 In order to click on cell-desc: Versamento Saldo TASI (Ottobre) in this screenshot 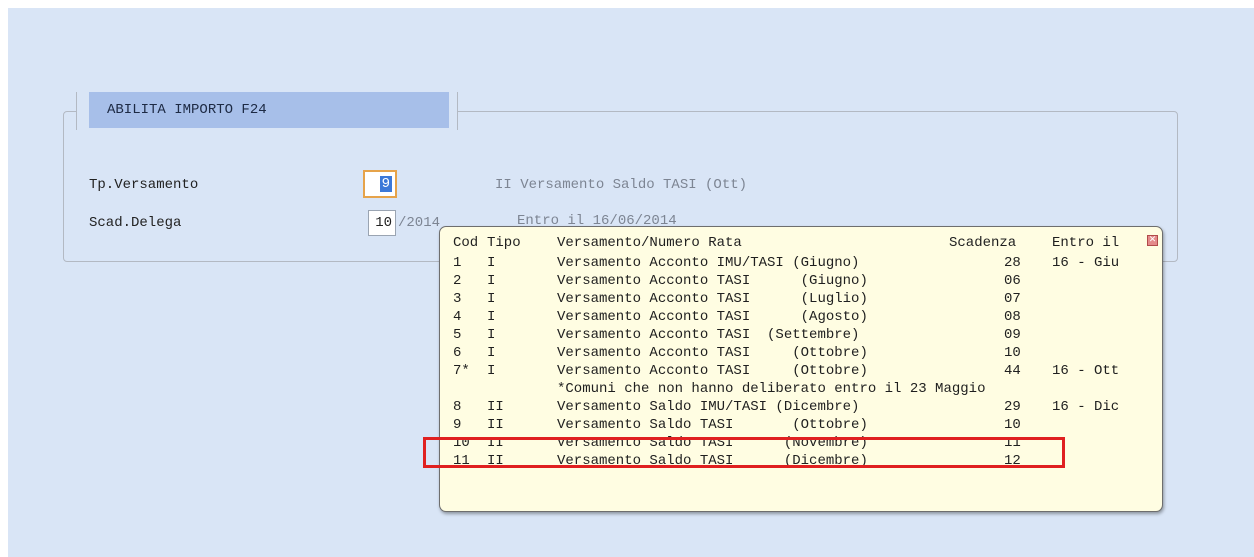, I will do `click(712, 425)`.